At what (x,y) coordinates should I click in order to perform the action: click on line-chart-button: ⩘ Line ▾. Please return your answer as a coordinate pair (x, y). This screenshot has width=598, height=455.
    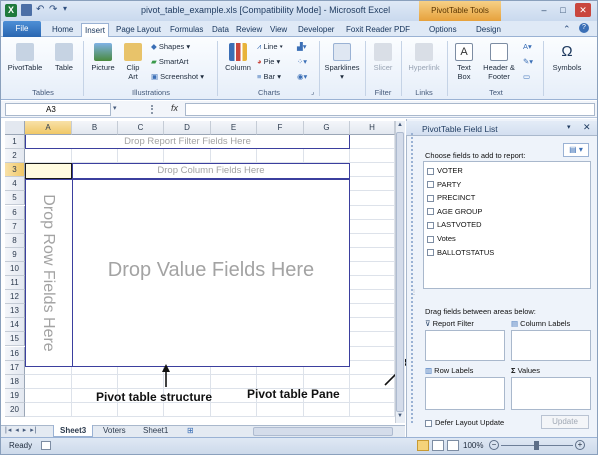
    Looking at the image, I should click on (270, 47).